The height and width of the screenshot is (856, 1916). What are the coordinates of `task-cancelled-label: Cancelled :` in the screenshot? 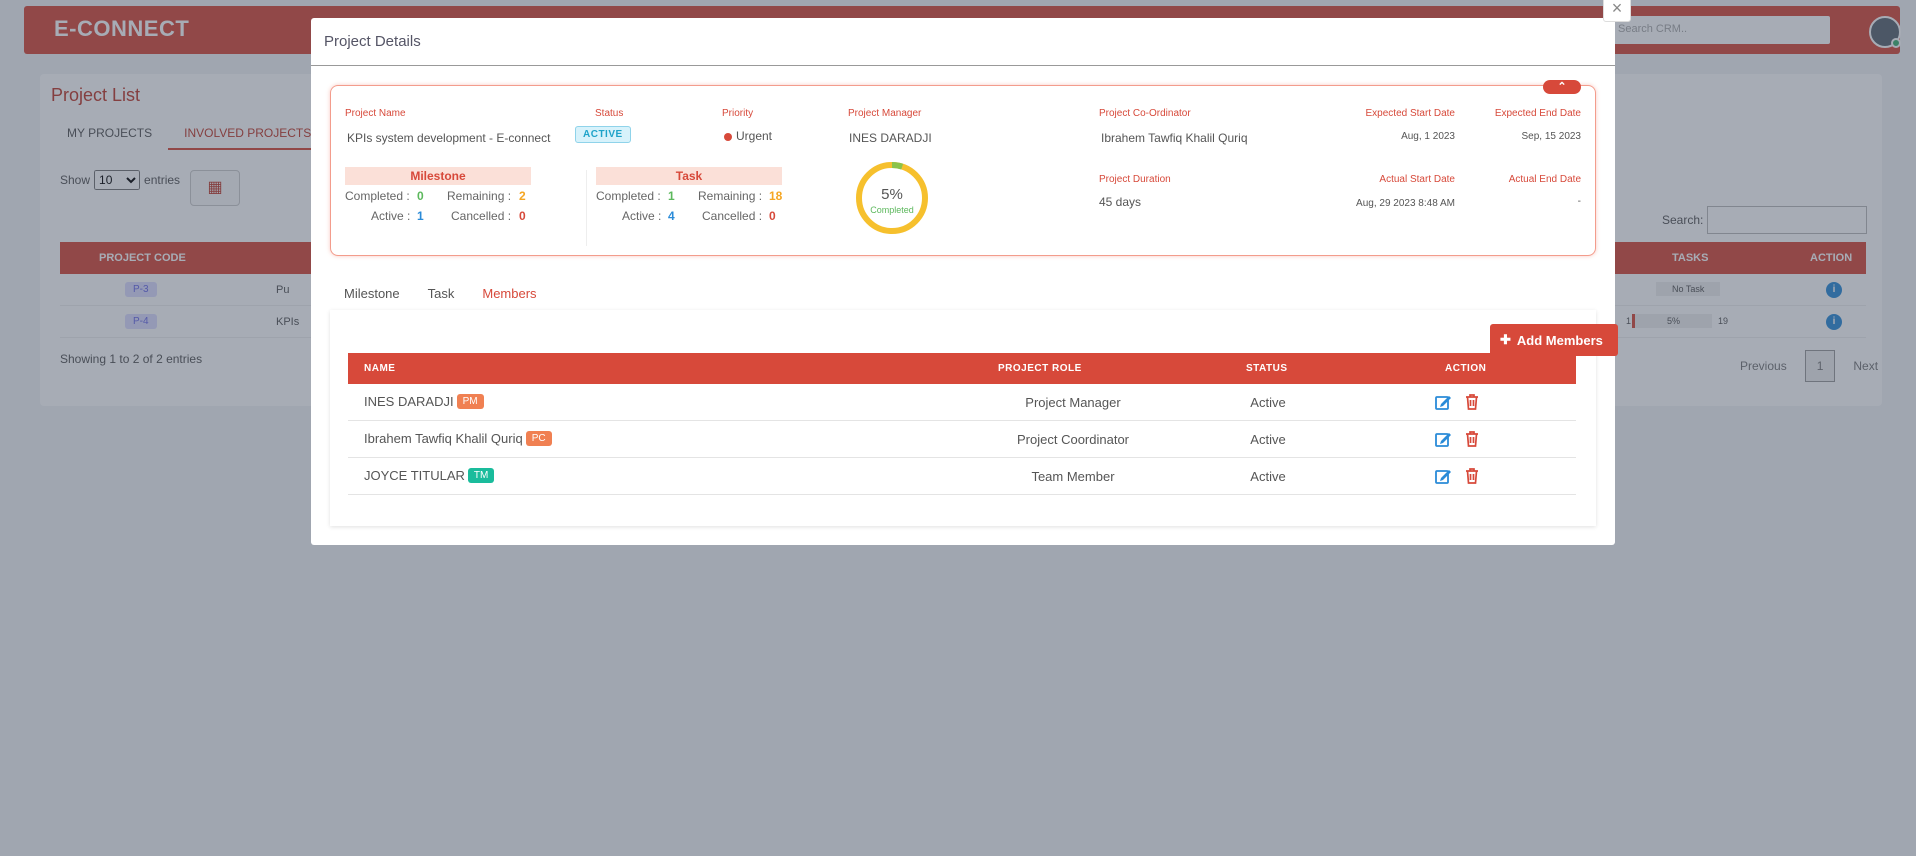 It's located at (732, 216).